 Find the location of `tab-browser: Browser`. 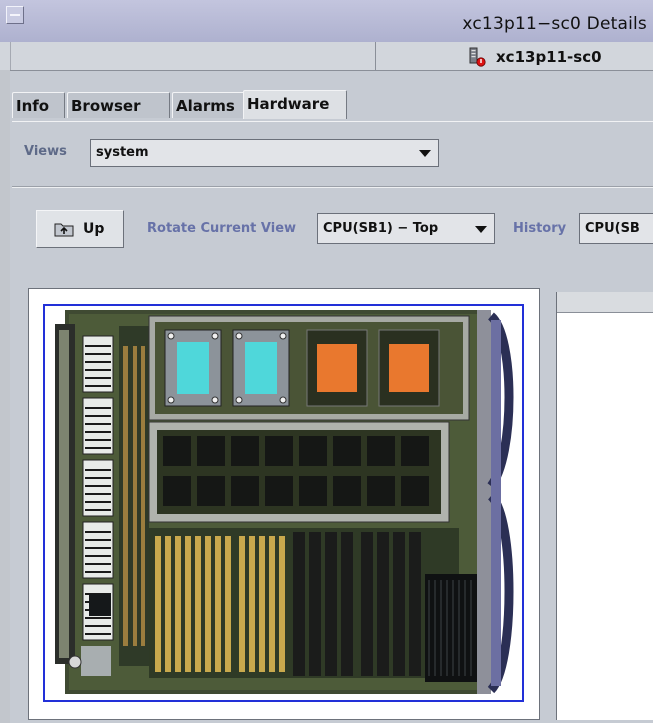

tab-browser: Browser is located at coordinates (118, 105).